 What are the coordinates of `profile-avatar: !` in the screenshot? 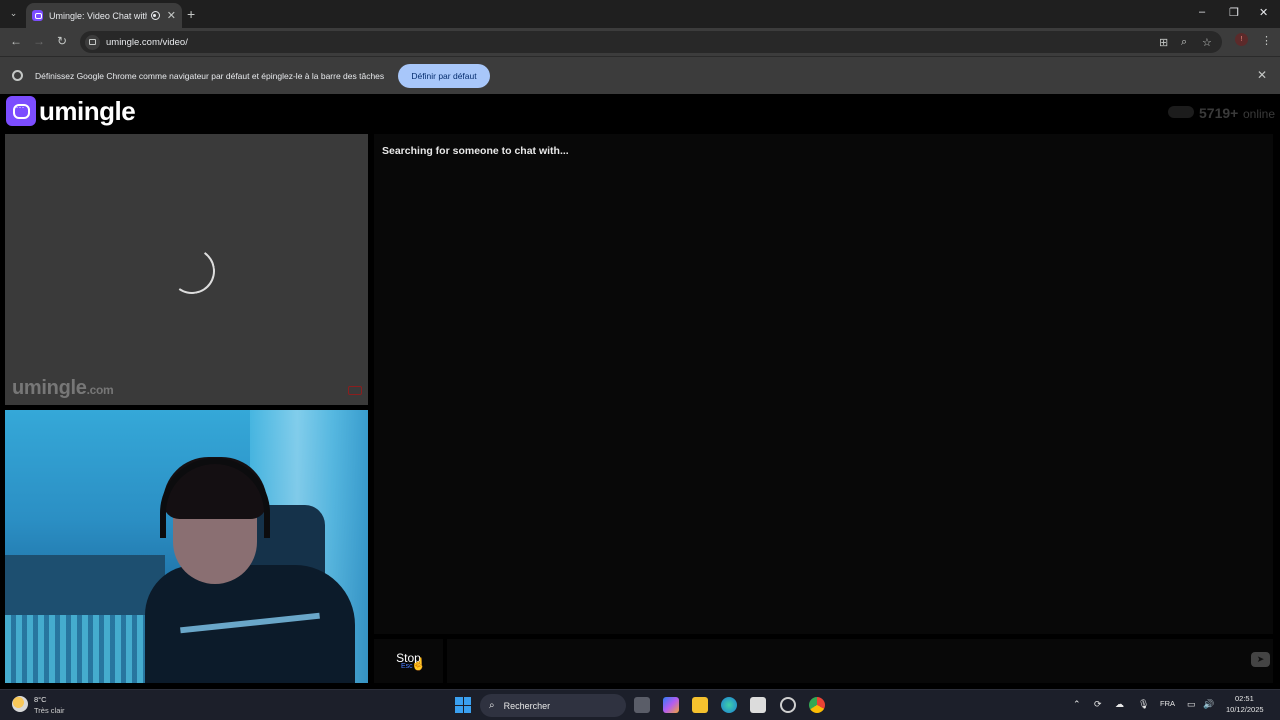 It's located at (1241, 39).